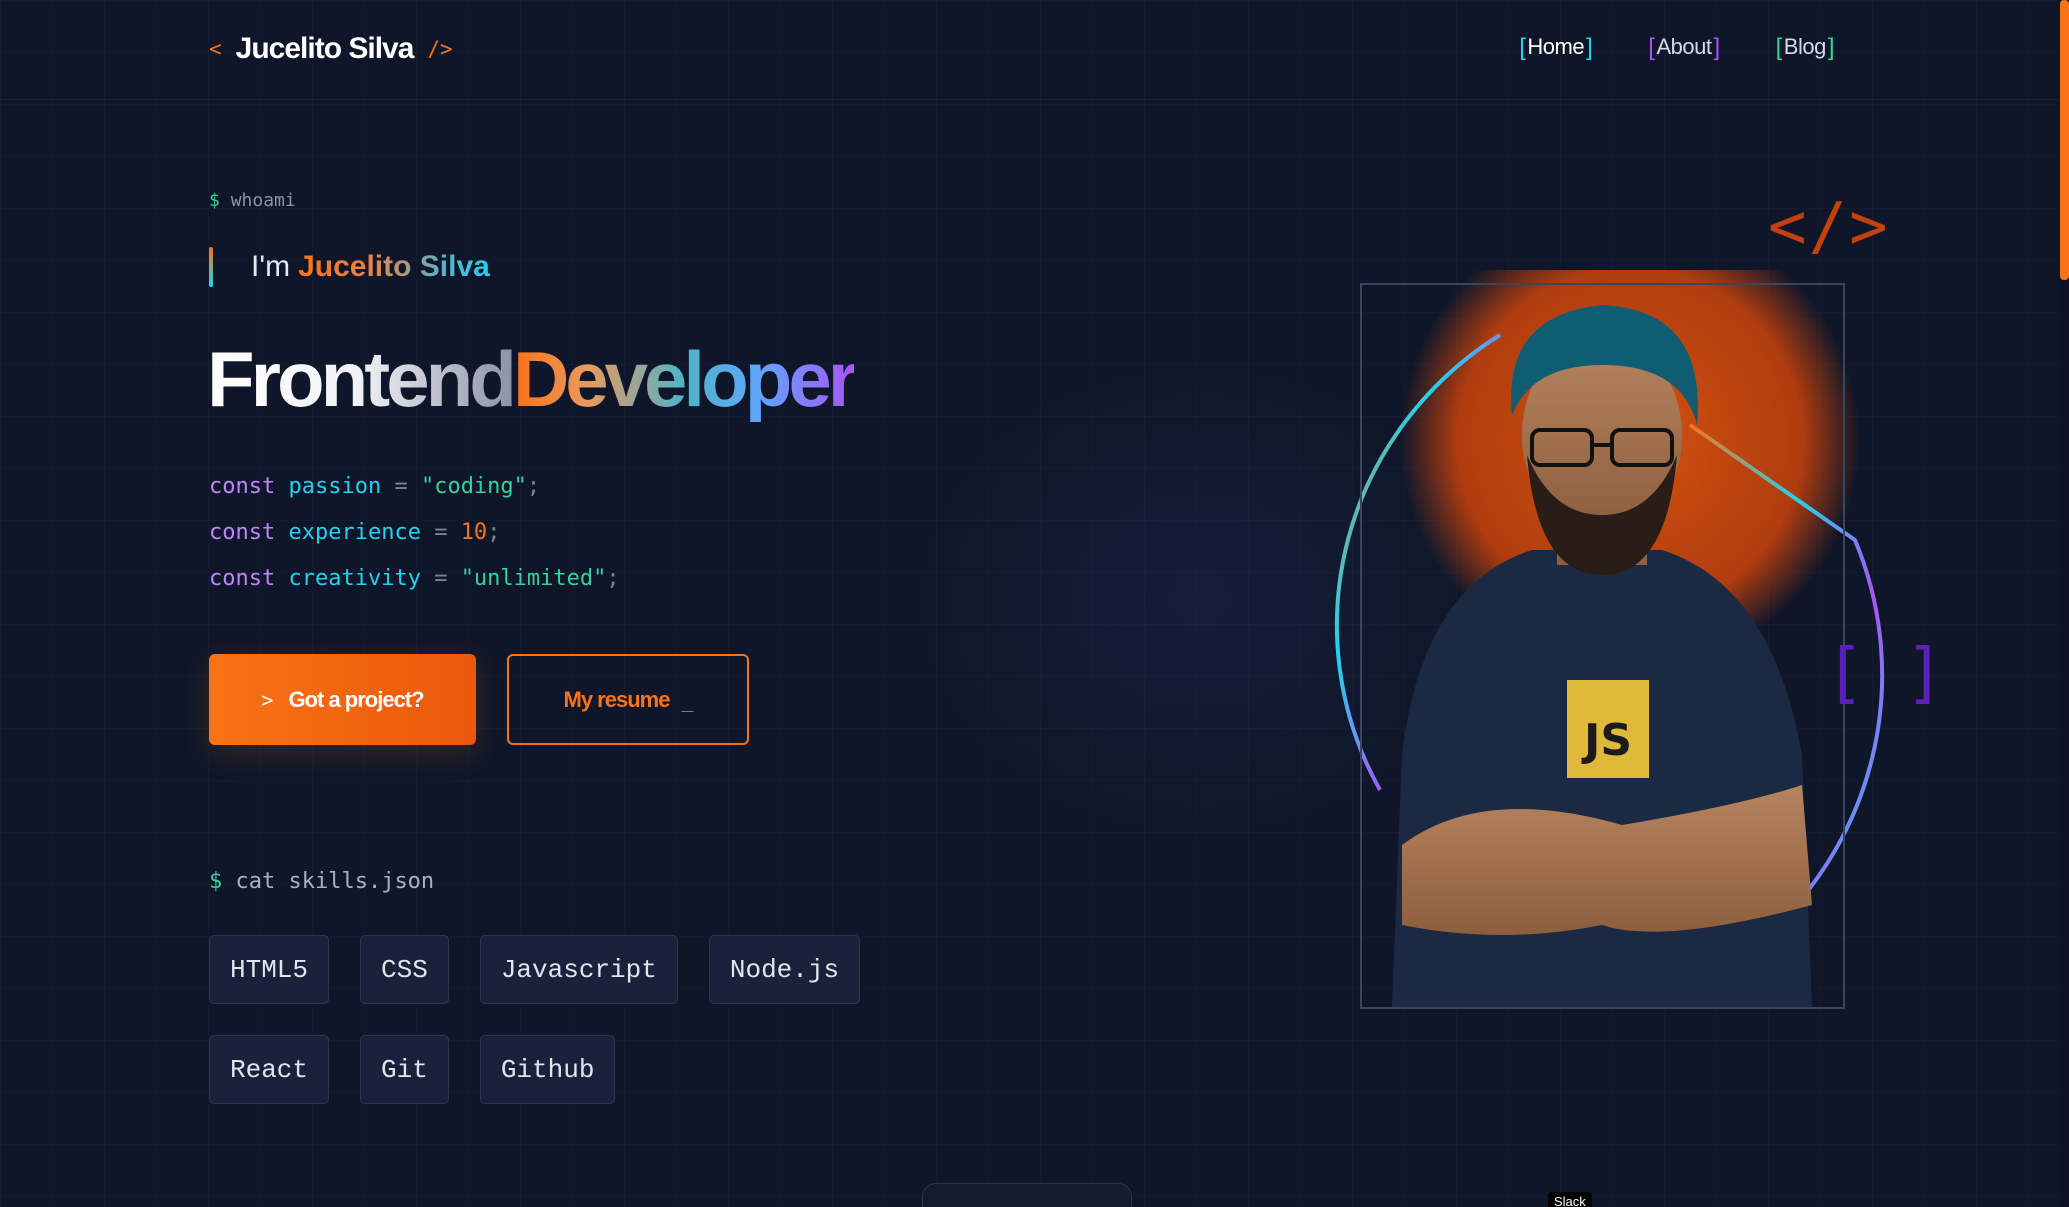  What do you see at coordinates (1905, 672) in the screenshot?
I see `brackets-decoration: []` at bounding box center [1905, 672].